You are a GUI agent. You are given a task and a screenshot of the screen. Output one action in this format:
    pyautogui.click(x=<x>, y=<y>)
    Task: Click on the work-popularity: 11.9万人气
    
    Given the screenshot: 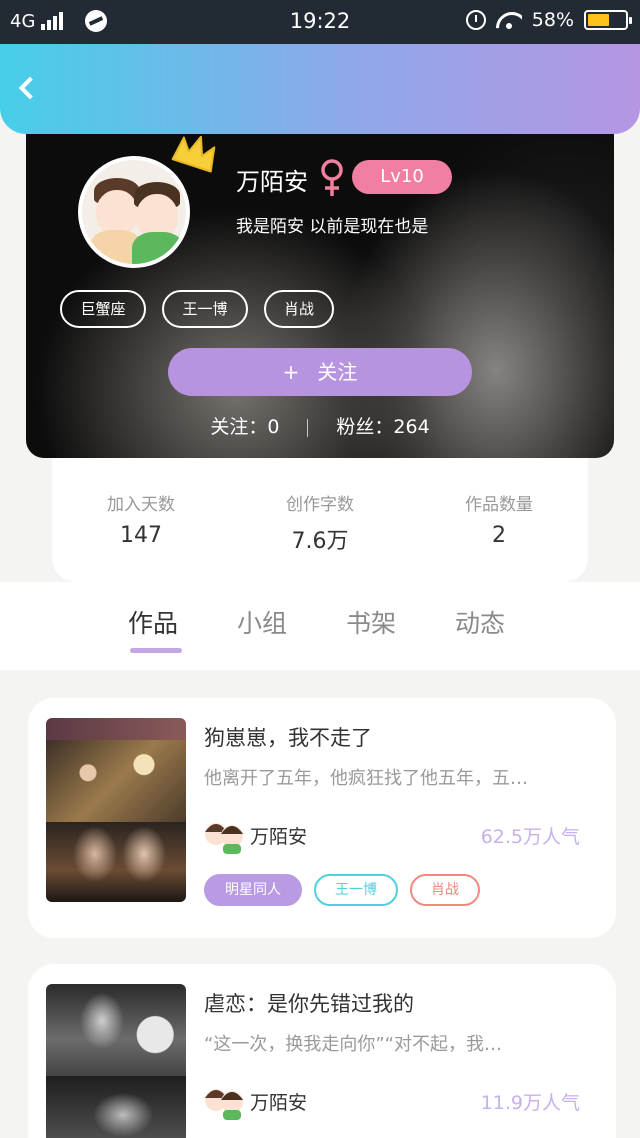 What is the action you would take?
    pyautogui.click(x=530, y=1103)
    